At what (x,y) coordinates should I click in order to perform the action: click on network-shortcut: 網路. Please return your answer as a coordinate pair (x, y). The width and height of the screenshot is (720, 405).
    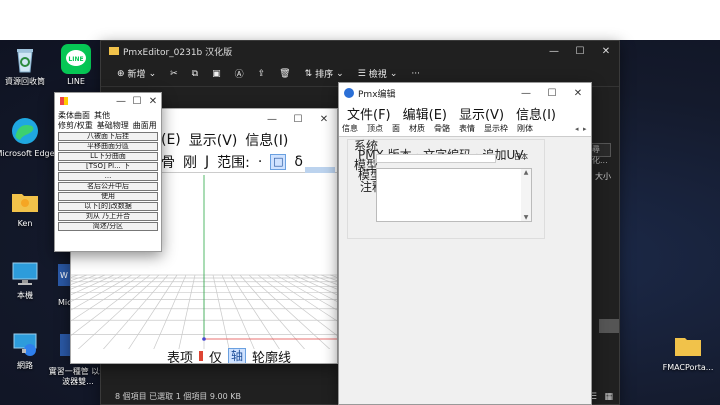
    Looking at the image, I should click on (27, 349).